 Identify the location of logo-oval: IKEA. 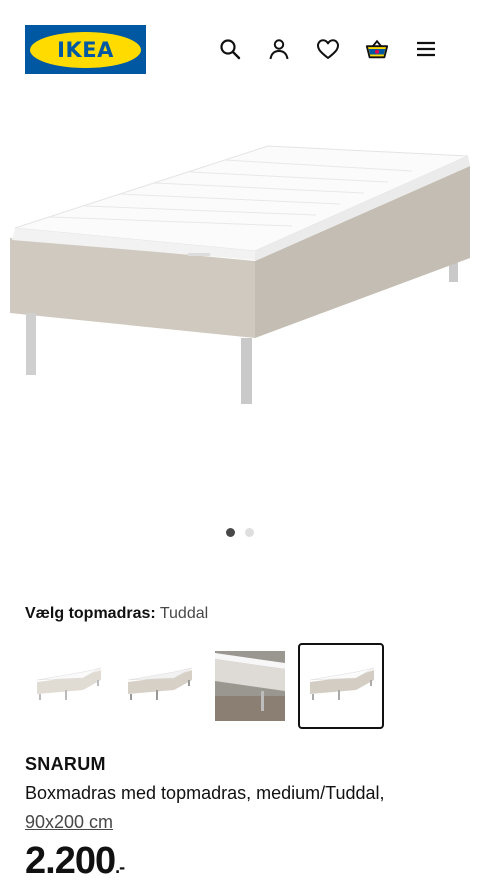
(85, 49).